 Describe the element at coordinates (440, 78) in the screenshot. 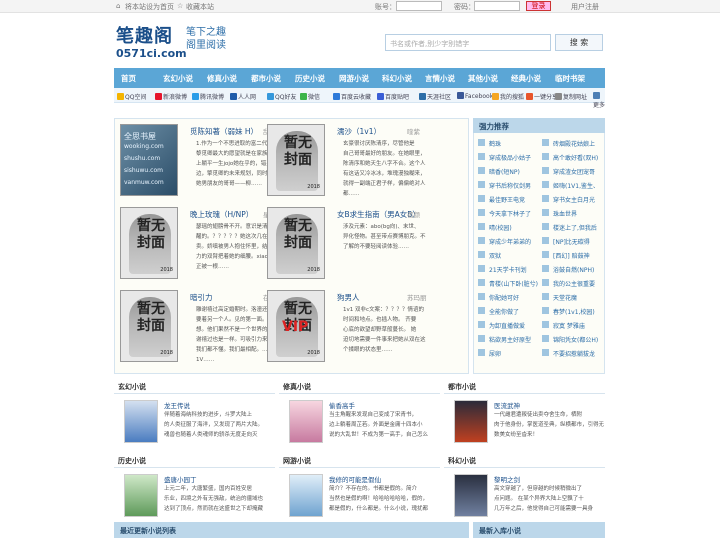

I see `nav-yanqing: 言情小说` at that location.